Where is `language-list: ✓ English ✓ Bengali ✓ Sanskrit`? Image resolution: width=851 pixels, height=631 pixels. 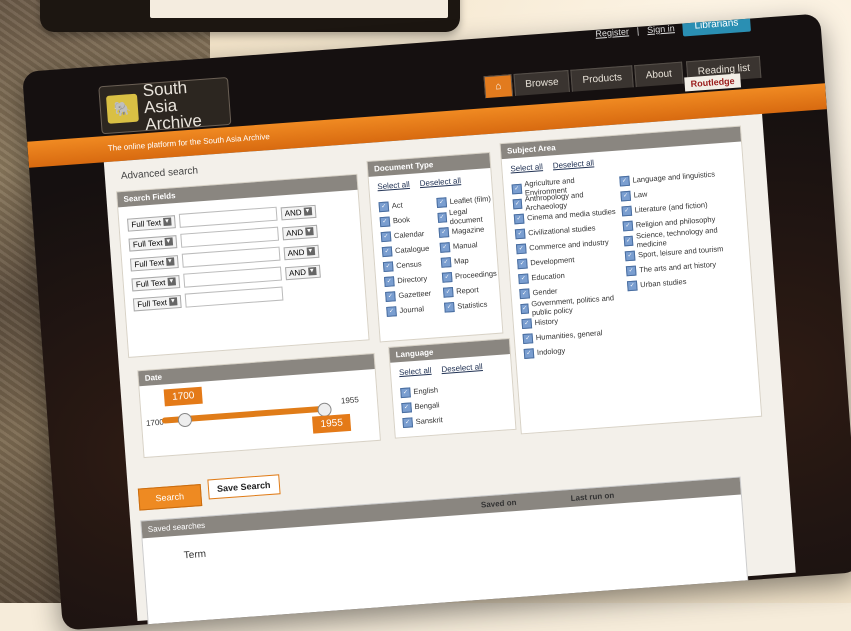
language-list: ✓ English ✓ Bengali ✓ Sanskrit is located at coordinates (421, 406).